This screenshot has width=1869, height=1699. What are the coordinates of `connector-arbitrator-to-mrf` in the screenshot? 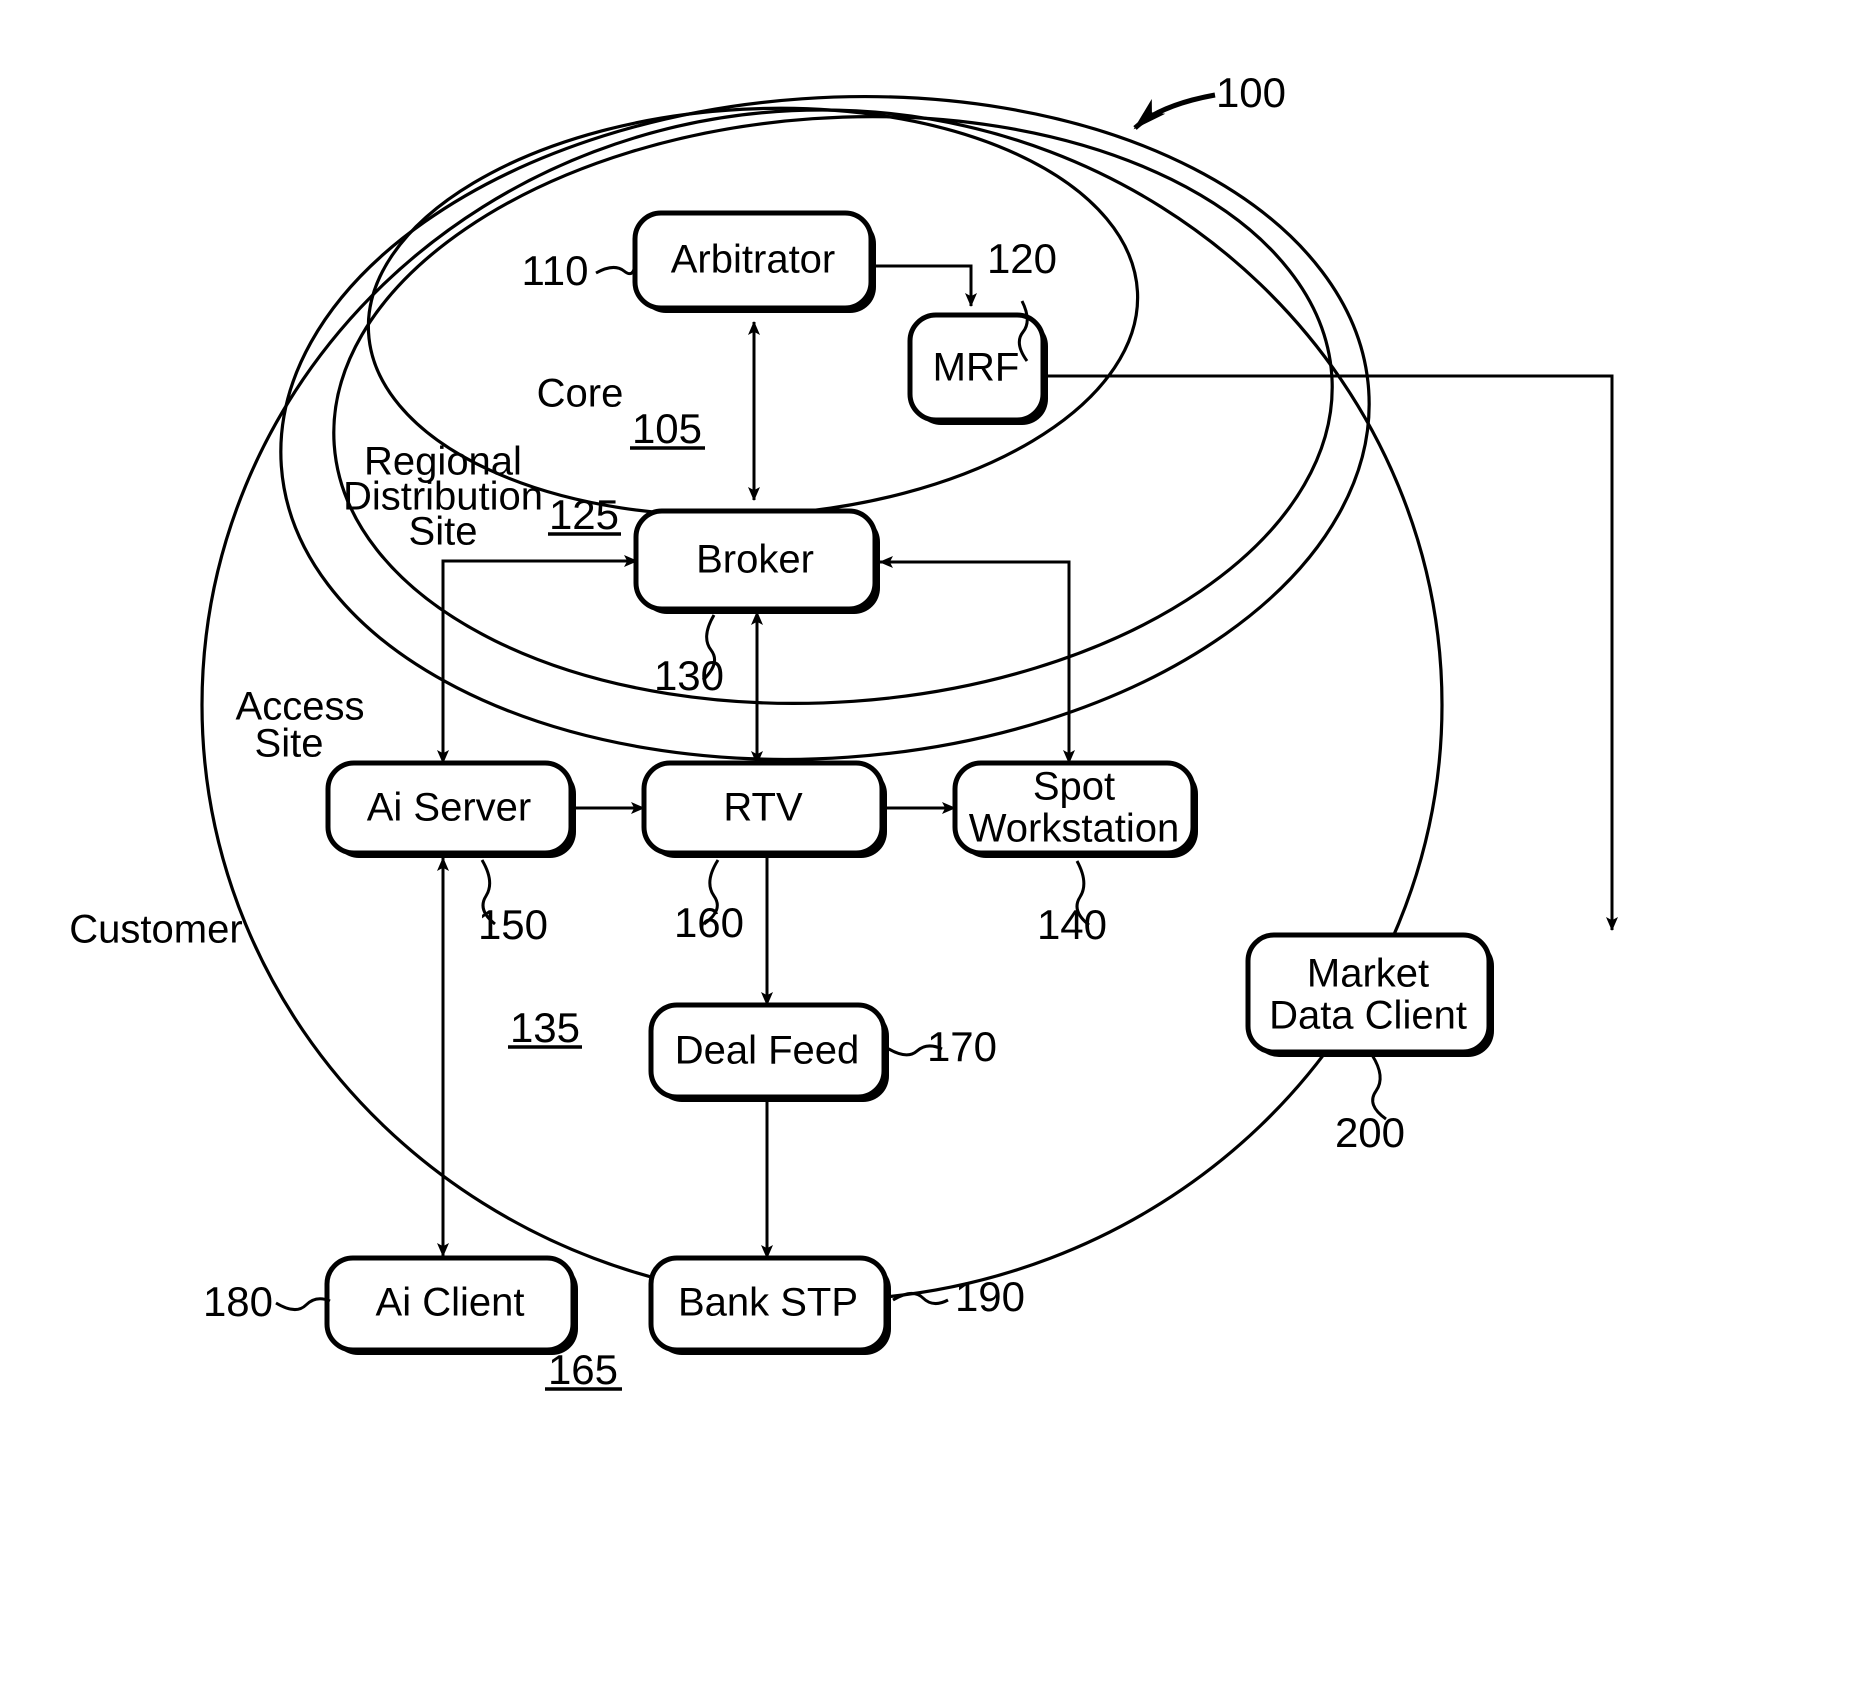 It's located at (924, 285).